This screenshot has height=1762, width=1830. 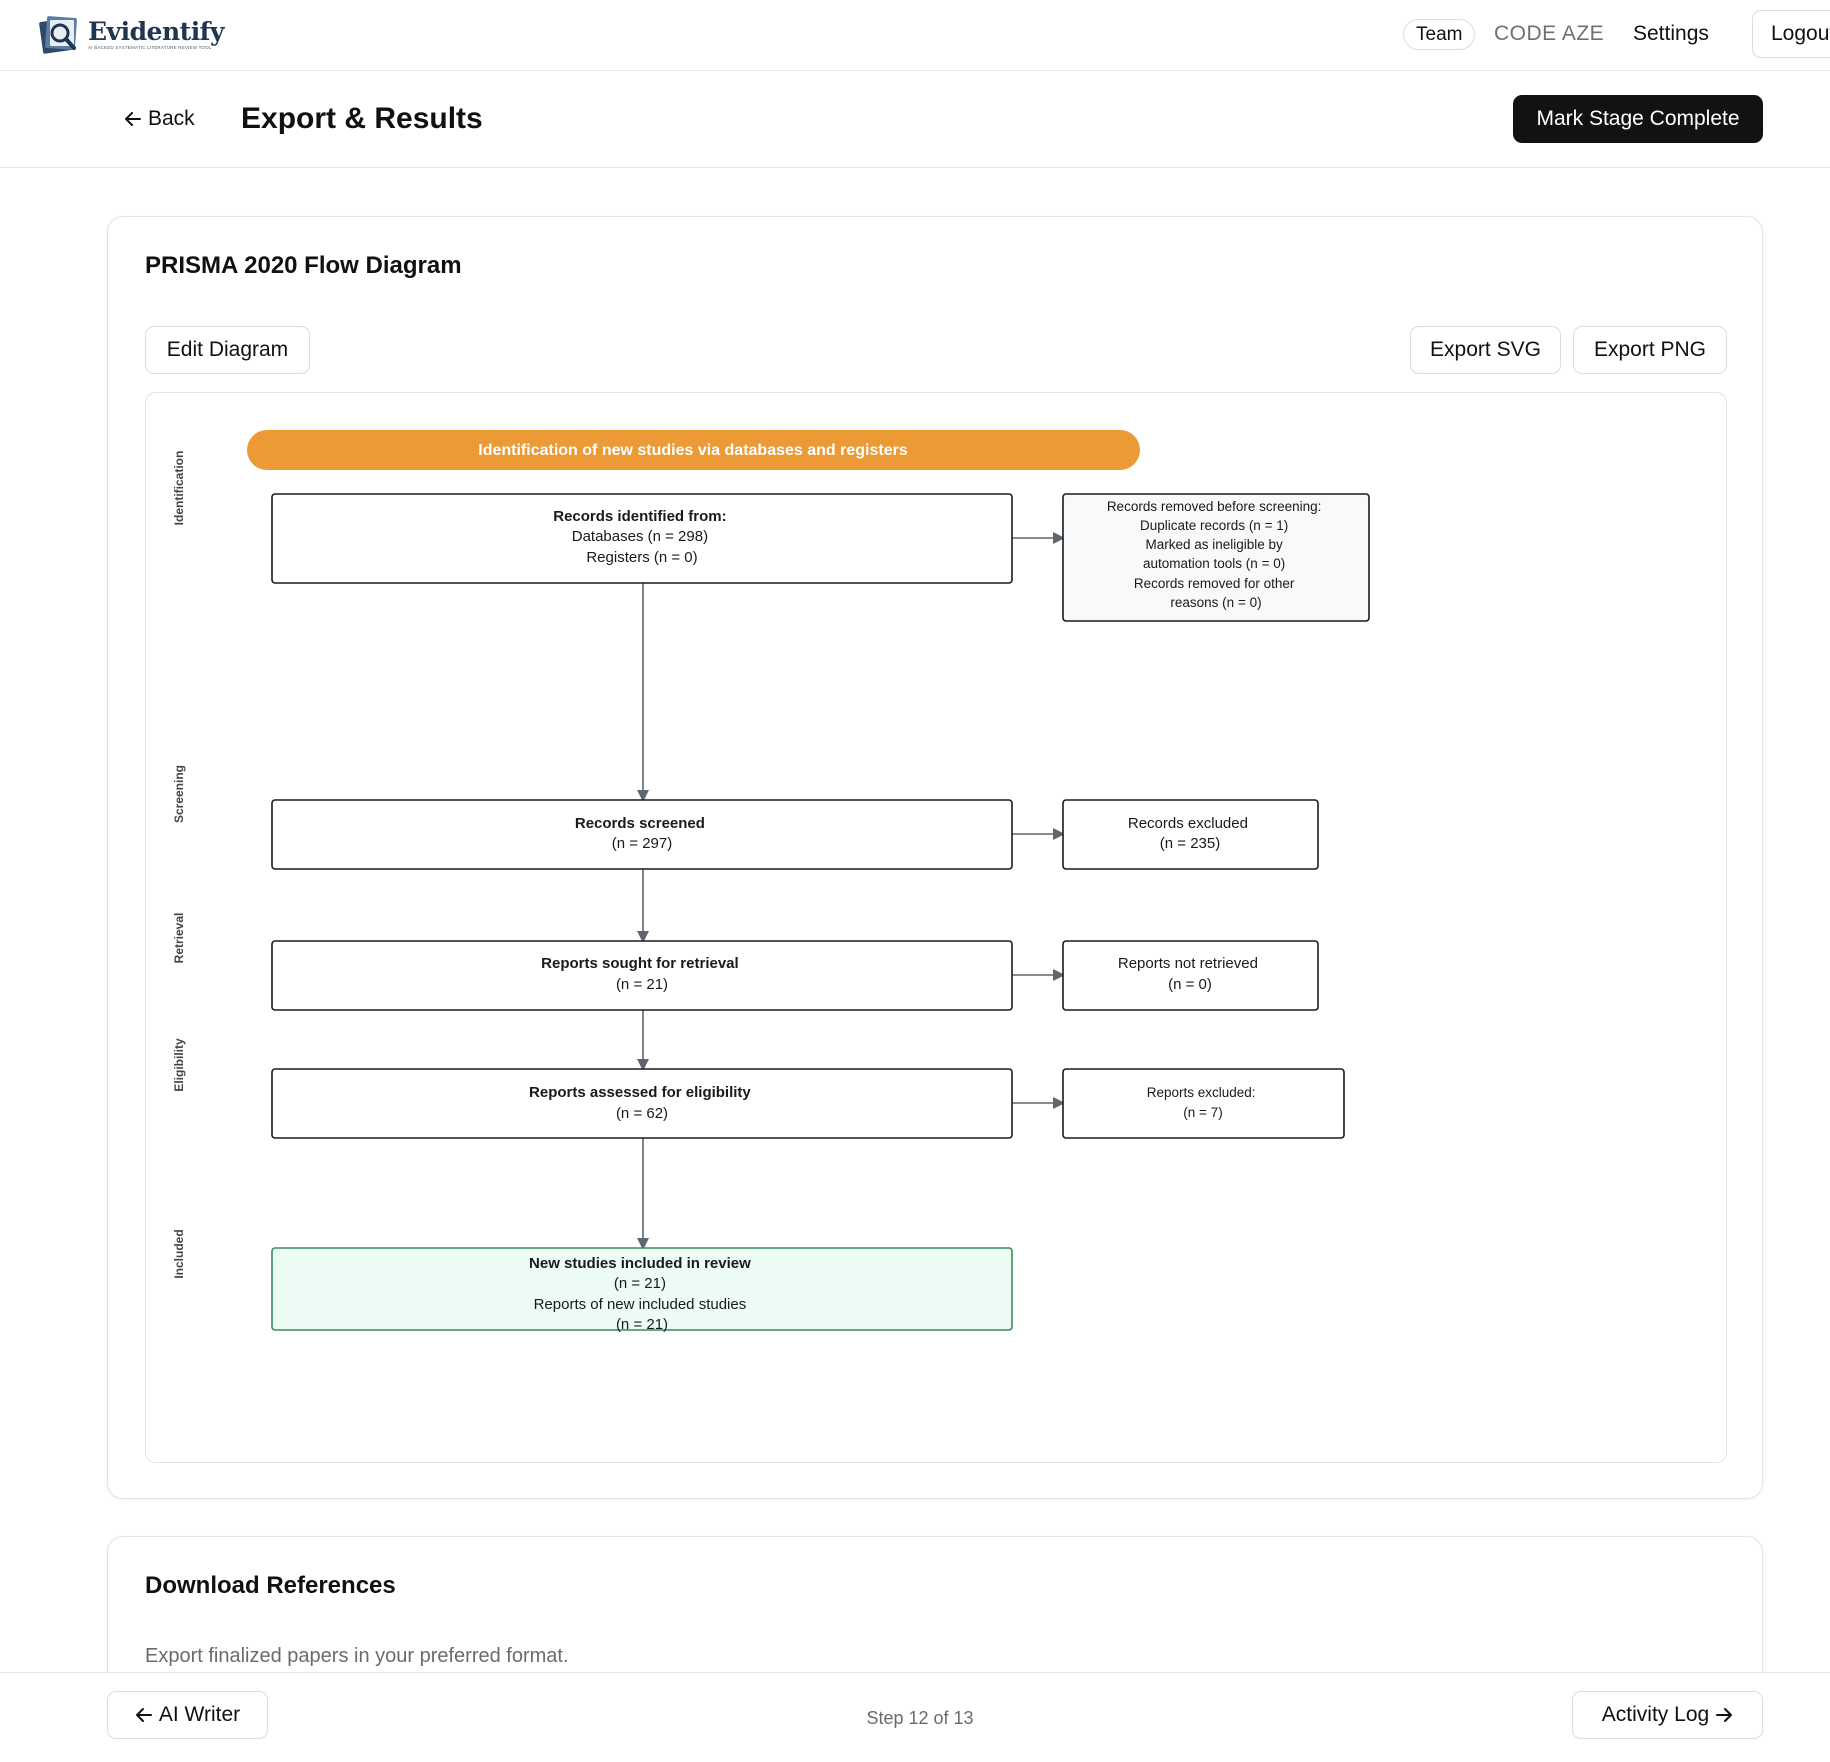 What do you see at coordinates (920, 1718) in the screenshot?
I see `step-indicator: Step 12 of 13` at bounding box center [920, 1718].